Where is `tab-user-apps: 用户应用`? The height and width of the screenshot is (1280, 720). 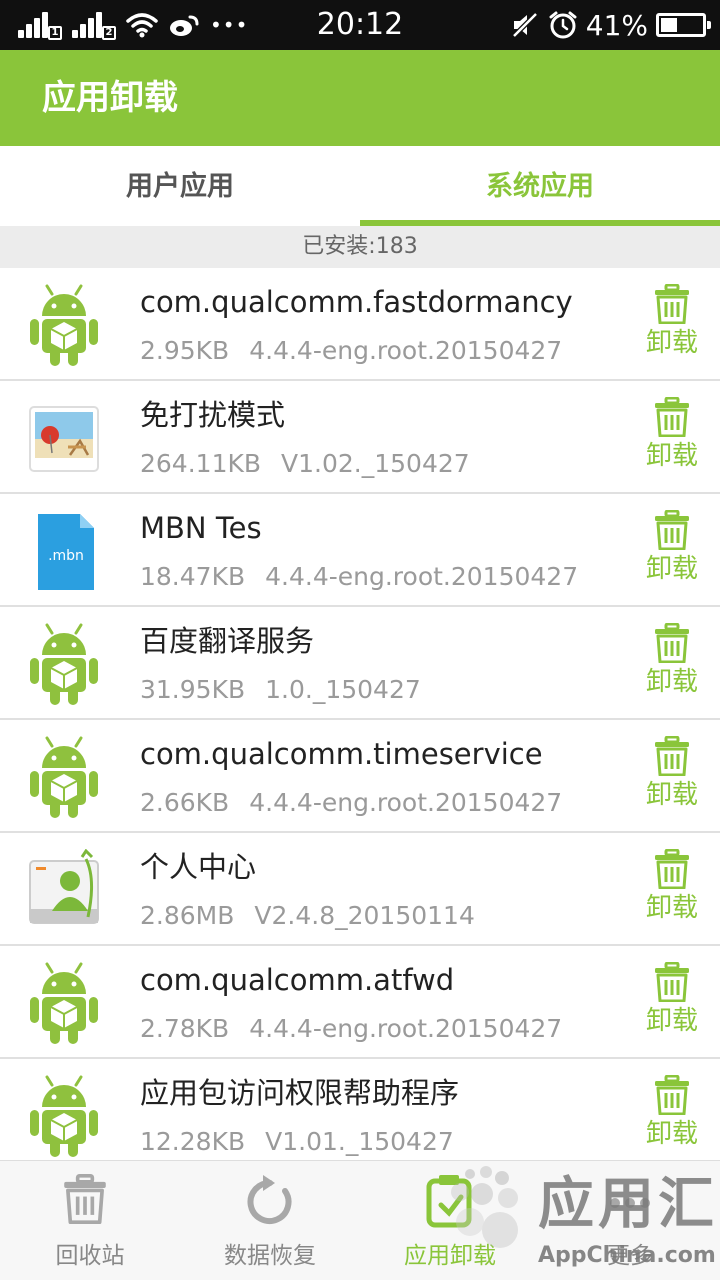 tab-user-apps: 用户应用 is located at coordinates (180, 186).